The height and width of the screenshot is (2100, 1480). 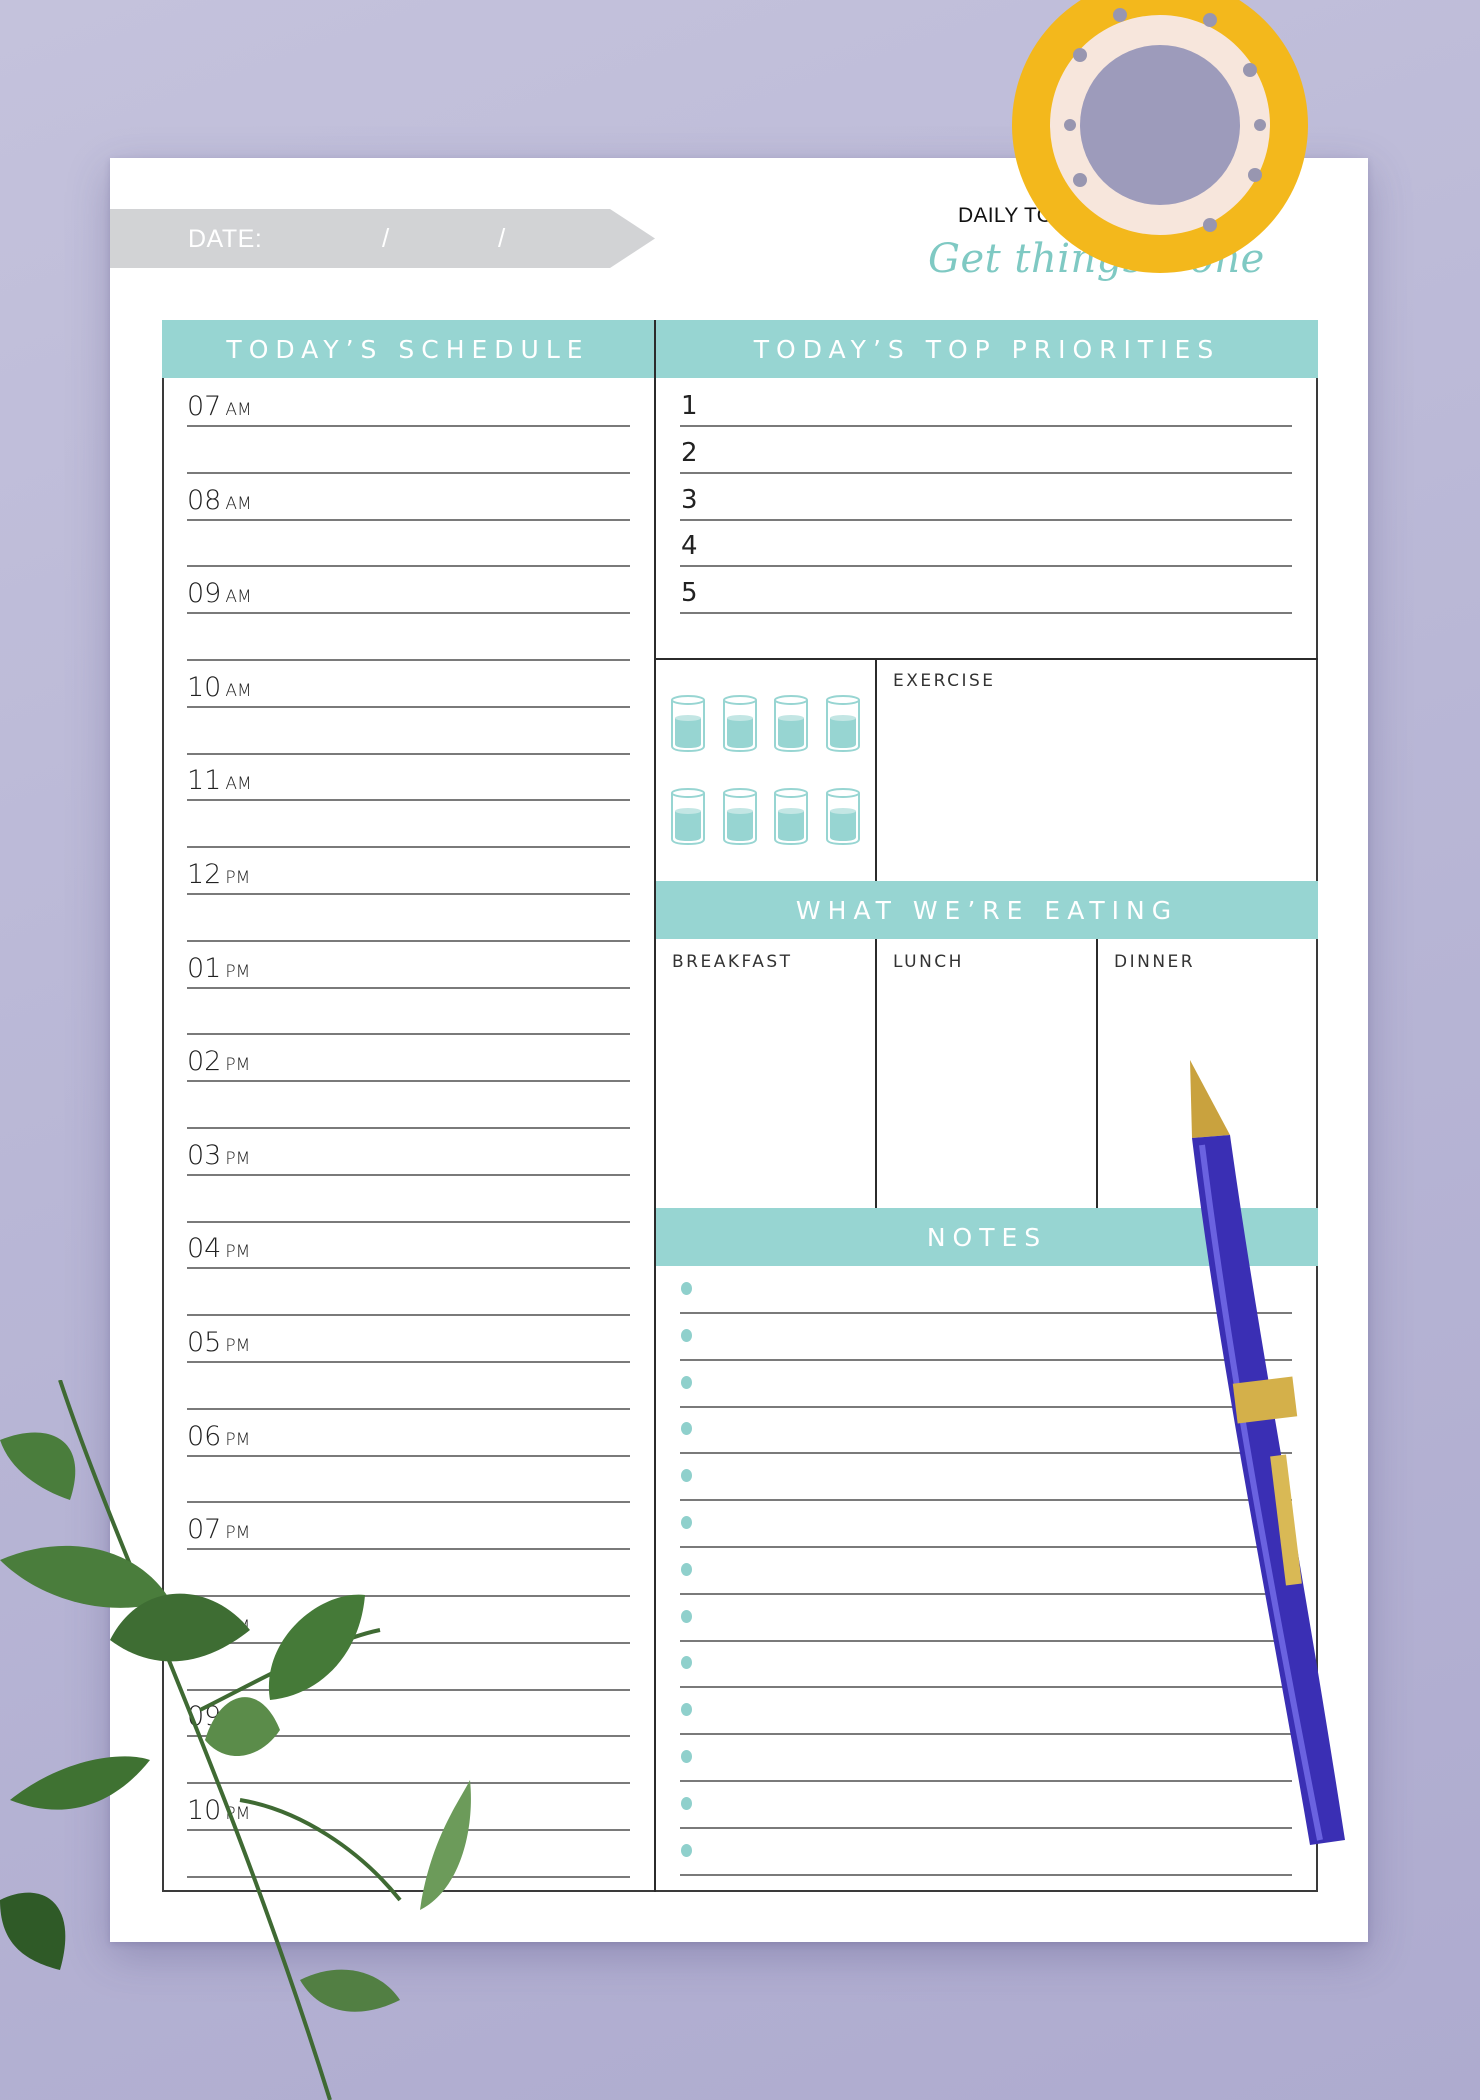 I want to click on schedule-time-slot: 02 PM, so click(x=218, y=1061).